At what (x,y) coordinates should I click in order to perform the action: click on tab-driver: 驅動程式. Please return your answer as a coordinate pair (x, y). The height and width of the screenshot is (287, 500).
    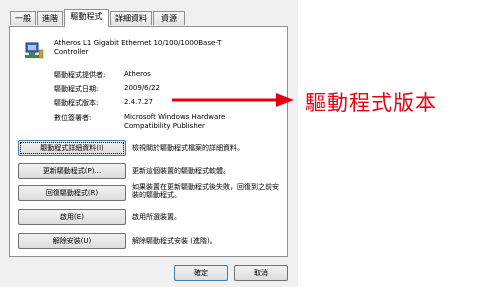
    Looking at the image, I should click on (86, 18).